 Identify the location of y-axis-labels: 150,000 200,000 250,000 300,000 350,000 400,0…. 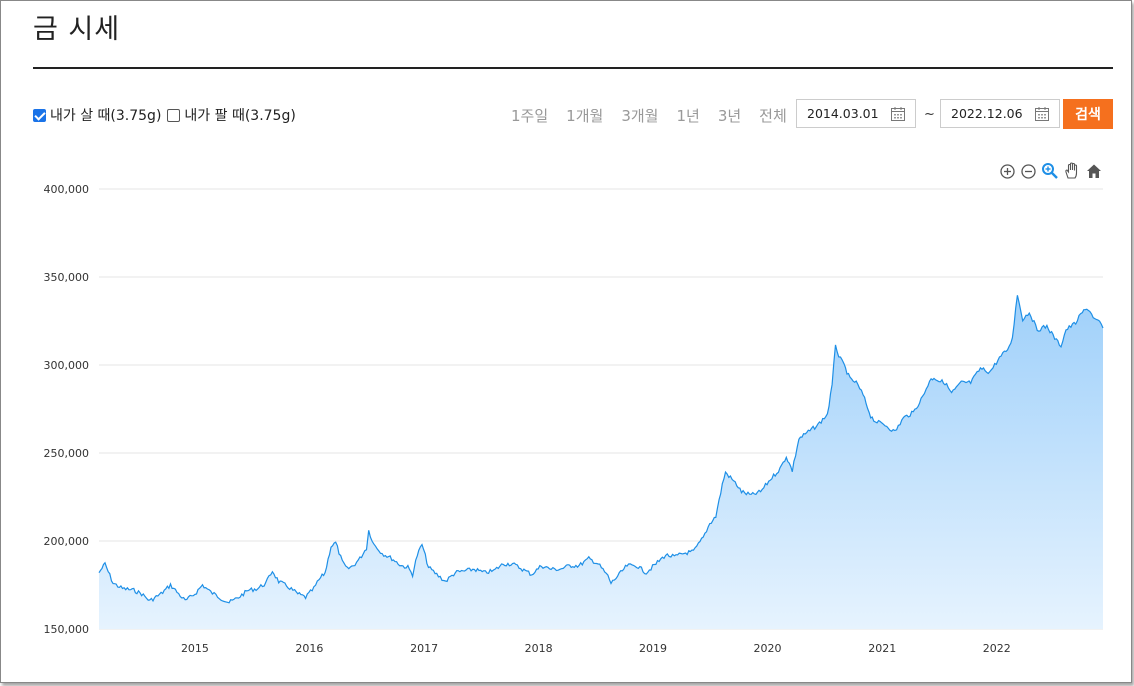
(67, 409).